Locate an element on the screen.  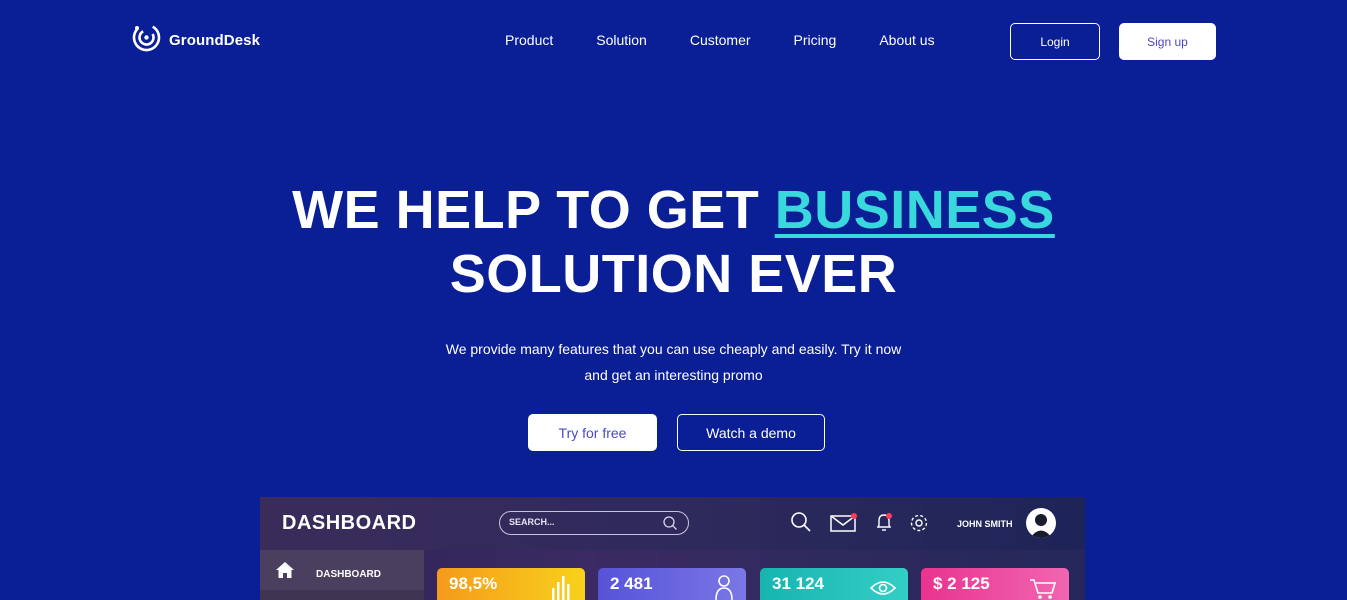
hero-title-part1: WE HELP TO GET is located at coordinates (533, 210).